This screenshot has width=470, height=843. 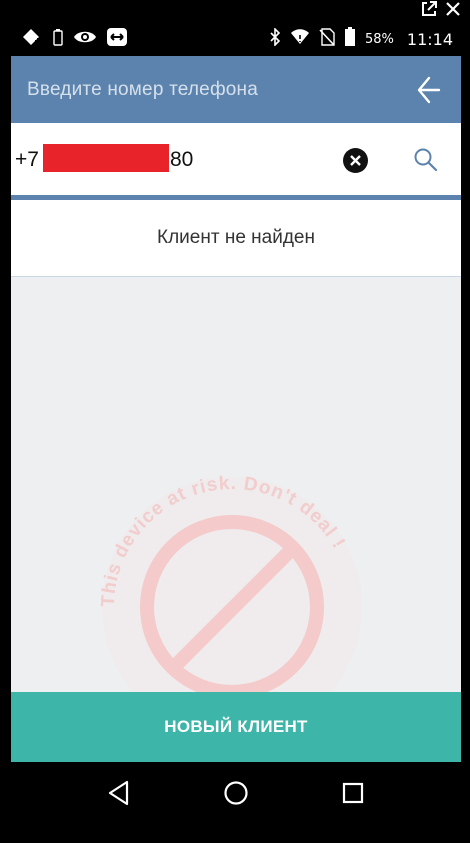 What do you see at coordinates (182, 159) in the screenshot?
I see `phone-number-suffix: 80` at bounding box center [182, 159].